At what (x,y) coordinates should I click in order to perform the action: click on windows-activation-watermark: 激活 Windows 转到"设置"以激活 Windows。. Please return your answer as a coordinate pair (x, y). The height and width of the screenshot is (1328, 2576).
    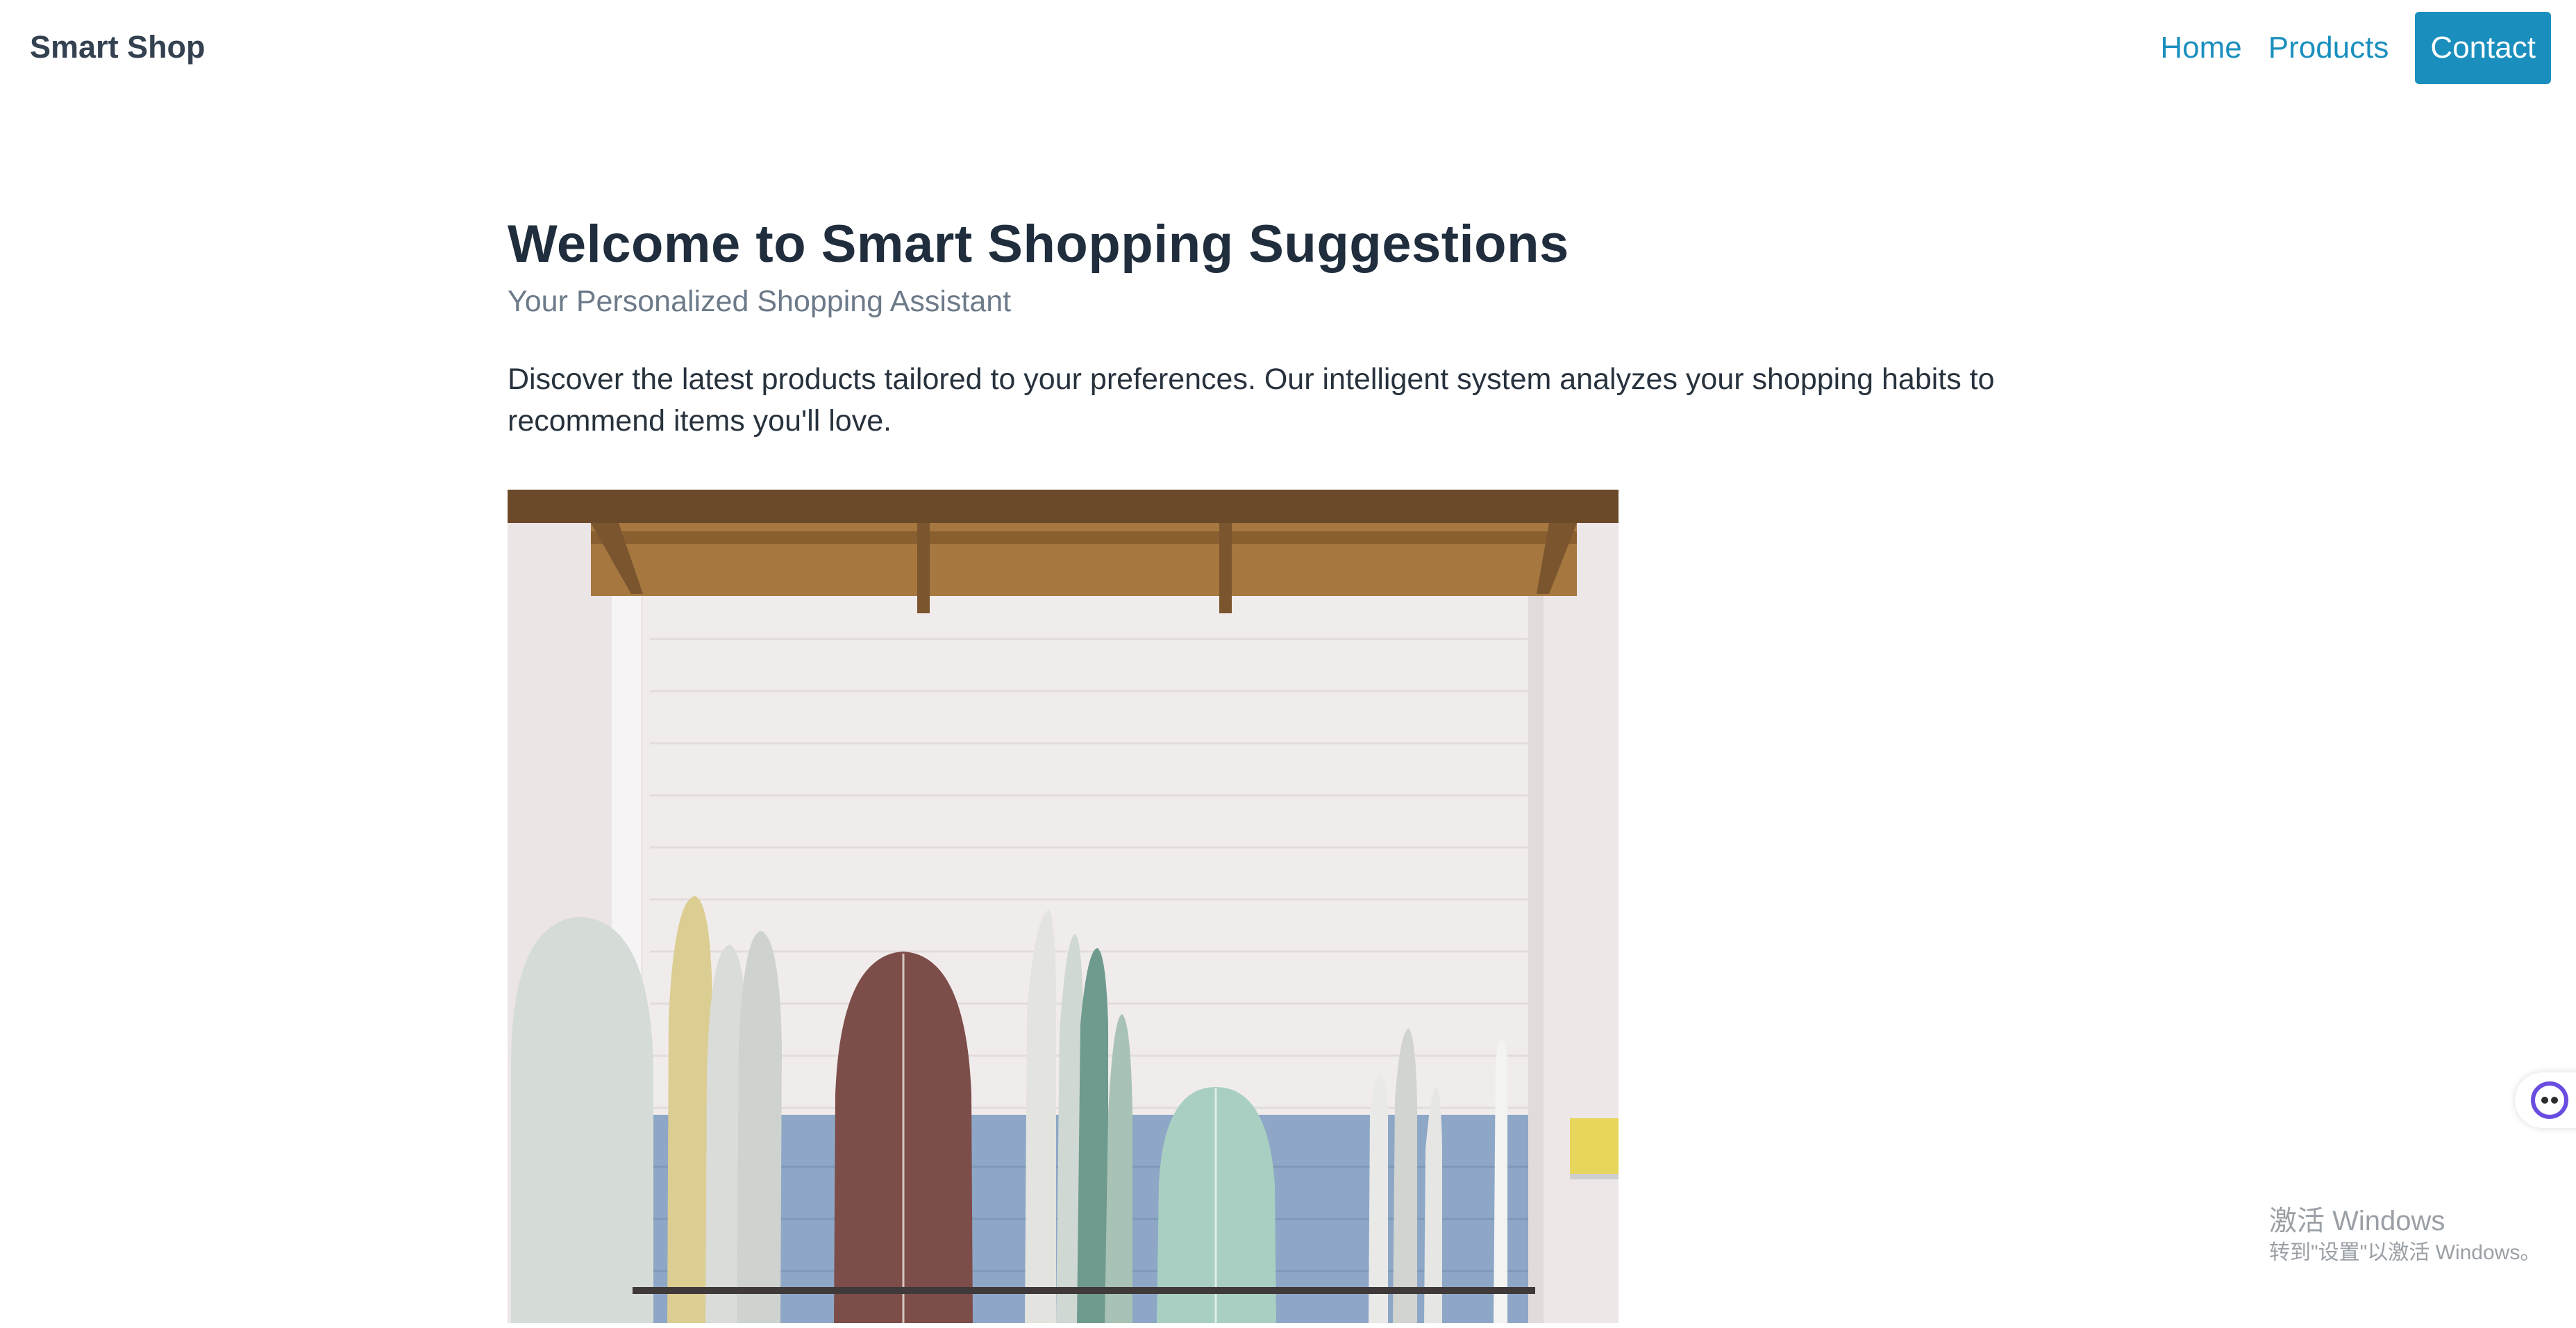
    Looking at the image, I should click on (2405, 1235).